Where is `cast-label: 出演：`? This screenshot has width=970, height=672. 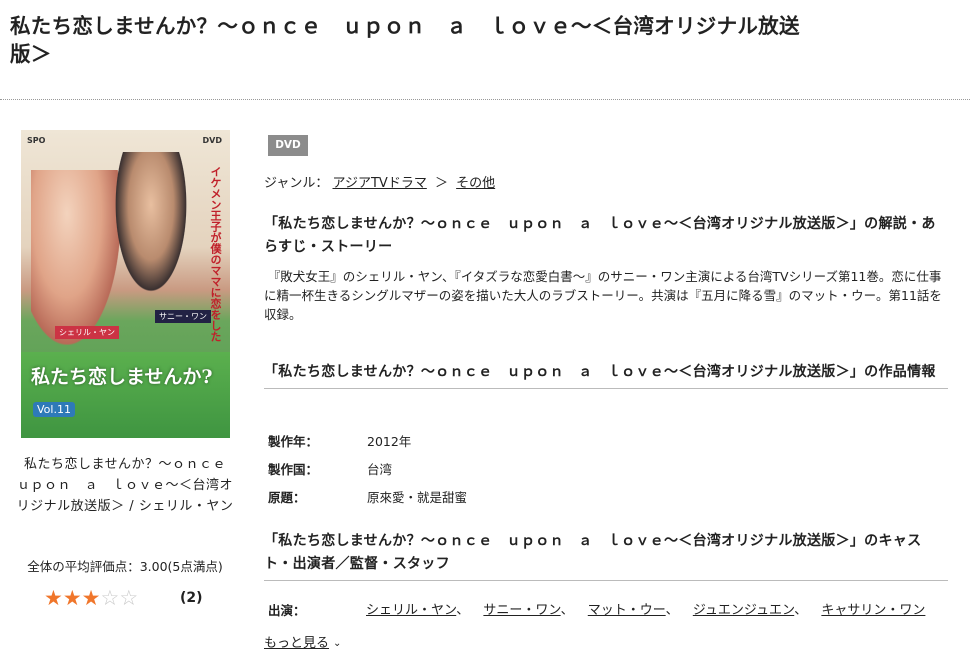
cast-label: 出演： is located at coordinates (287, 610).